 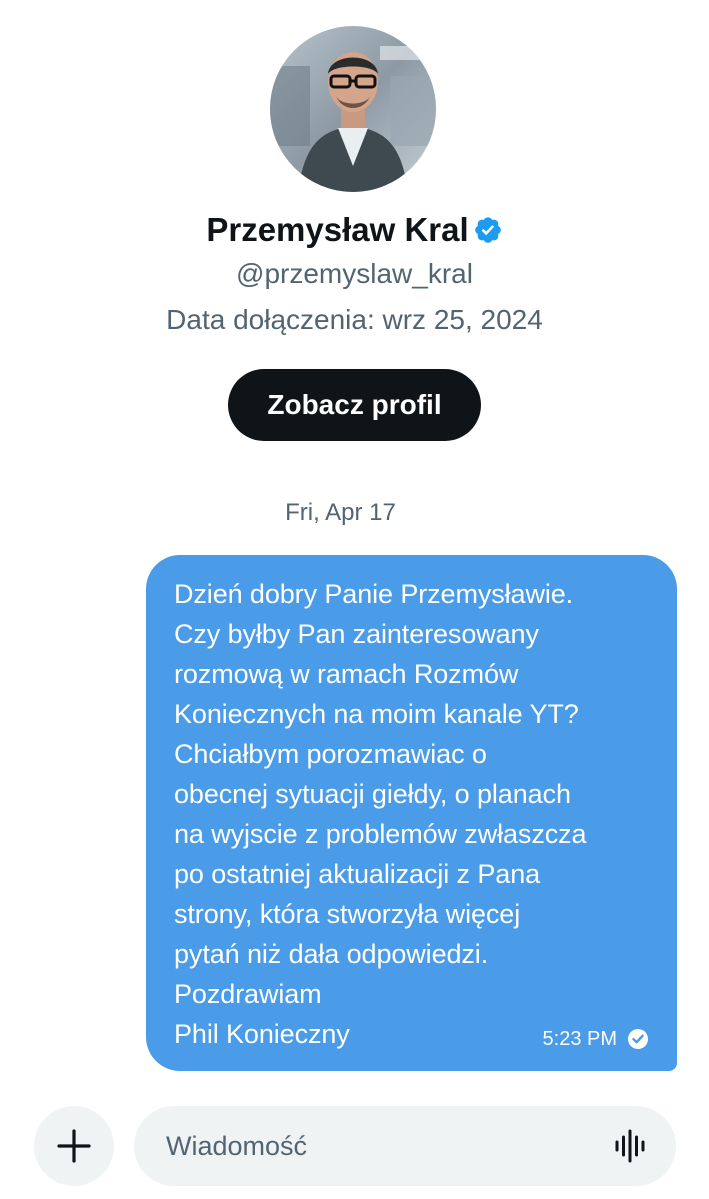 What do you see at coordinates (579, 1039) in the screenshot?
I see `message-time: 5:23 PM` at bounding box center [579, 1039].